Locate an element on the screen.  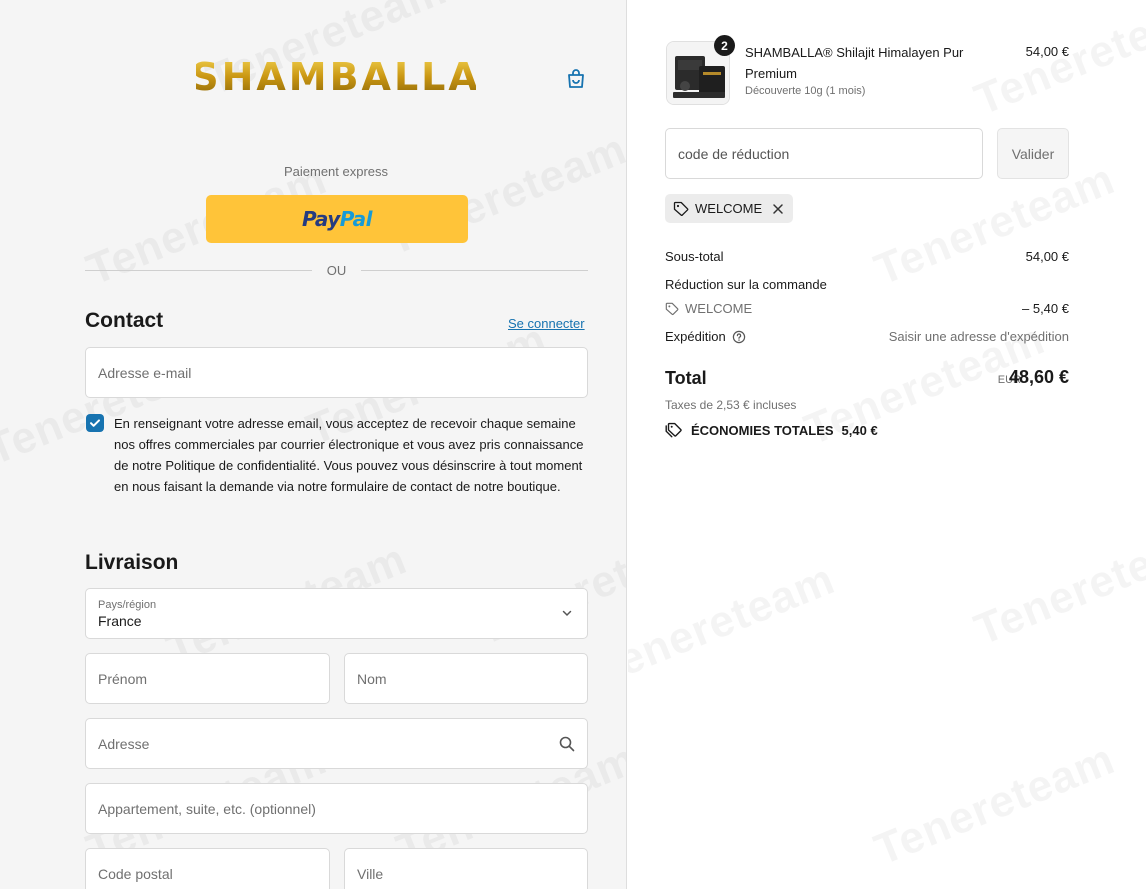
city-placeholder: Ville is located at coordinates (370, 873).